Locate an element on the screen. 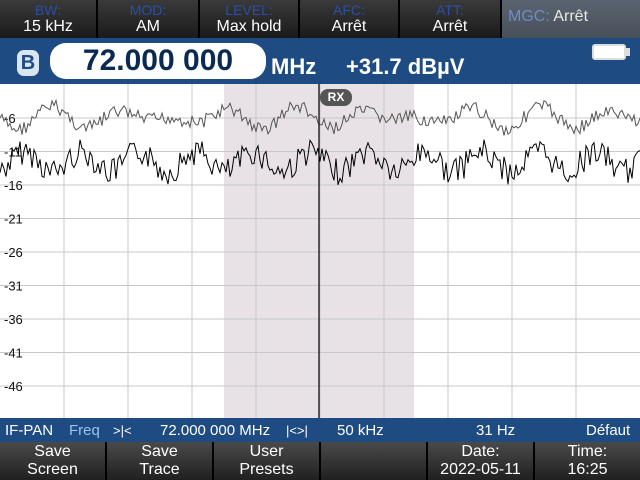 This screenshot has height=480, width=640. y-tick-label: -31 is located at coordinates (13, 286).